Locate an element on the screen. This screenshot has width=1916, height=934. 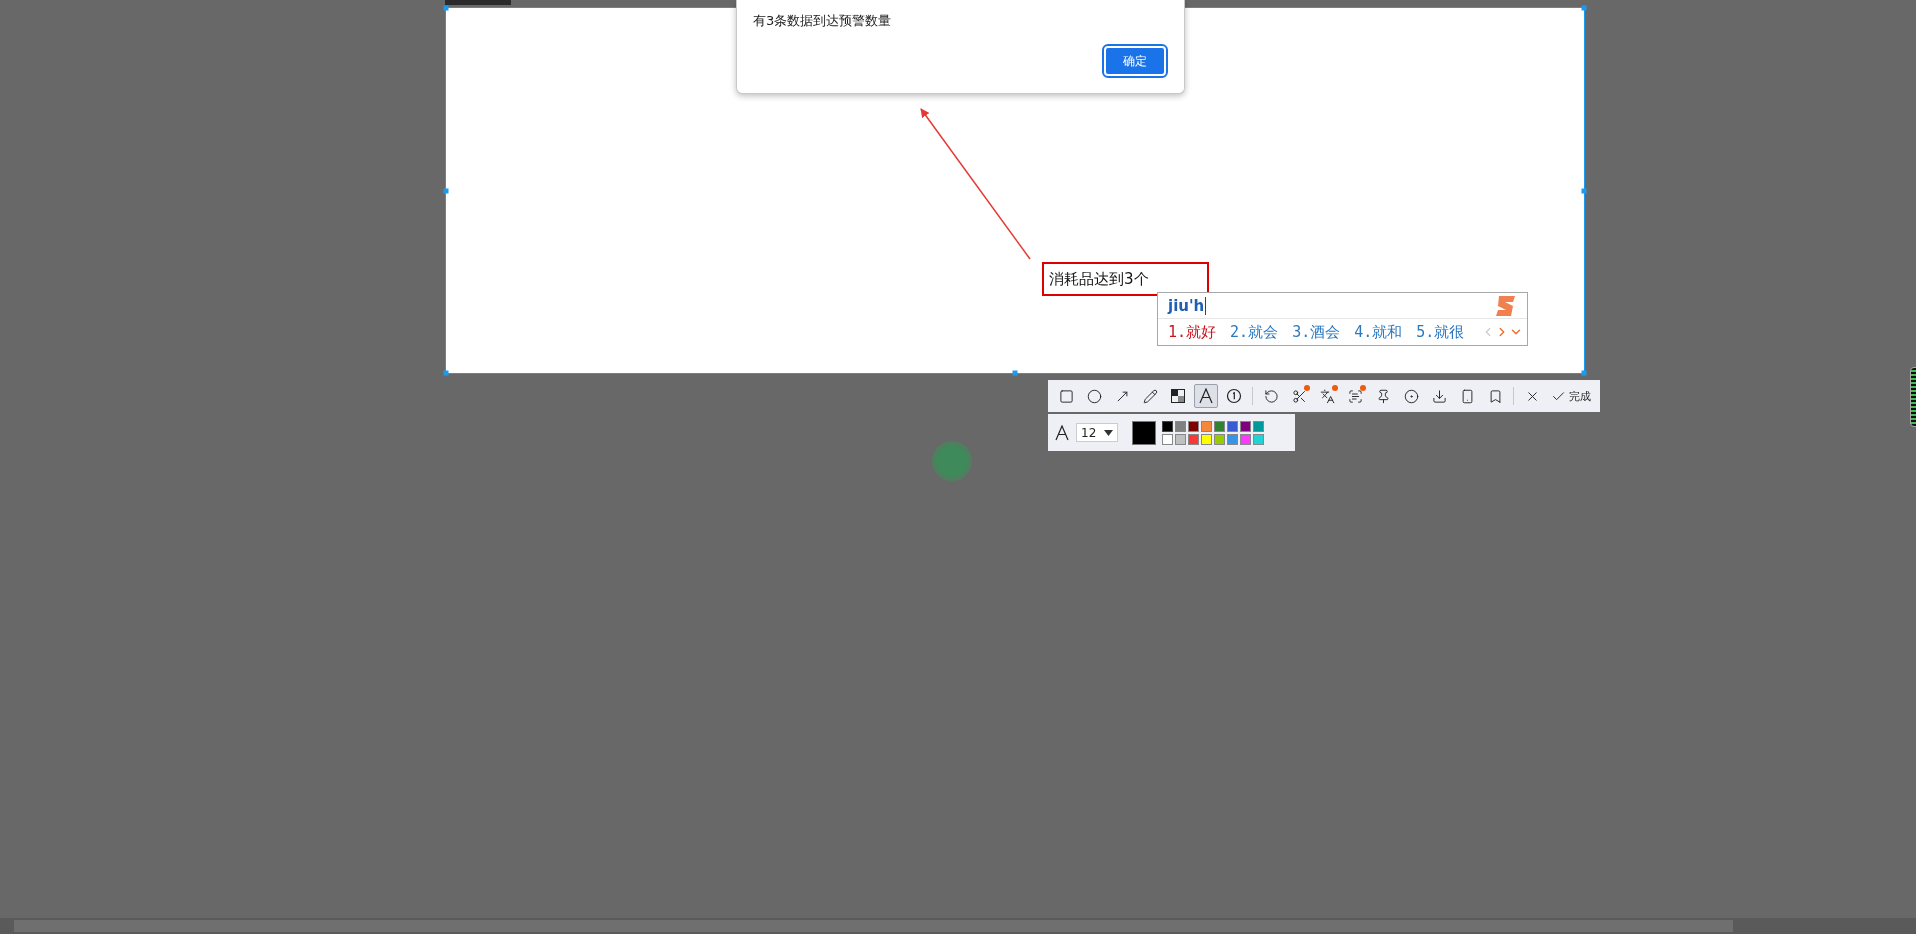
undo-icon is located at coordinates (1271, 396).